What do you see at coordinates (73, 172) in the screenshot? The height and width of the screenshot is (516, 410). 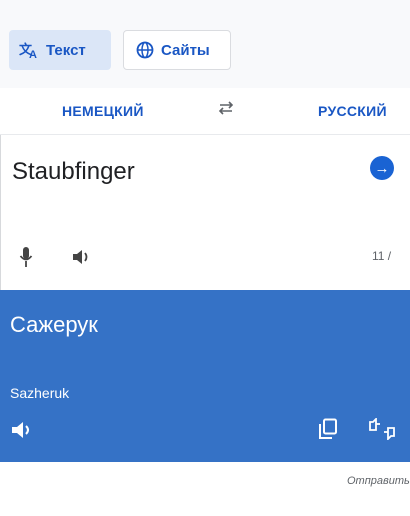 I see `source-text-input: Staubfinger` at bounding box center [73, 172].